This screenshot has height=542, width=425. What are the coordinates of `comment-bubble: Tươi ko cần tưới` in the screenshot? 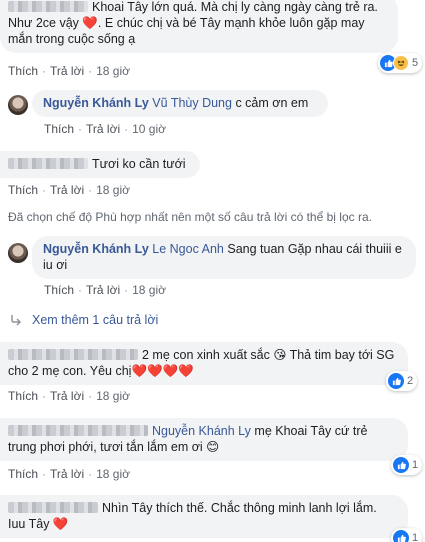 It's located at (100, 164).